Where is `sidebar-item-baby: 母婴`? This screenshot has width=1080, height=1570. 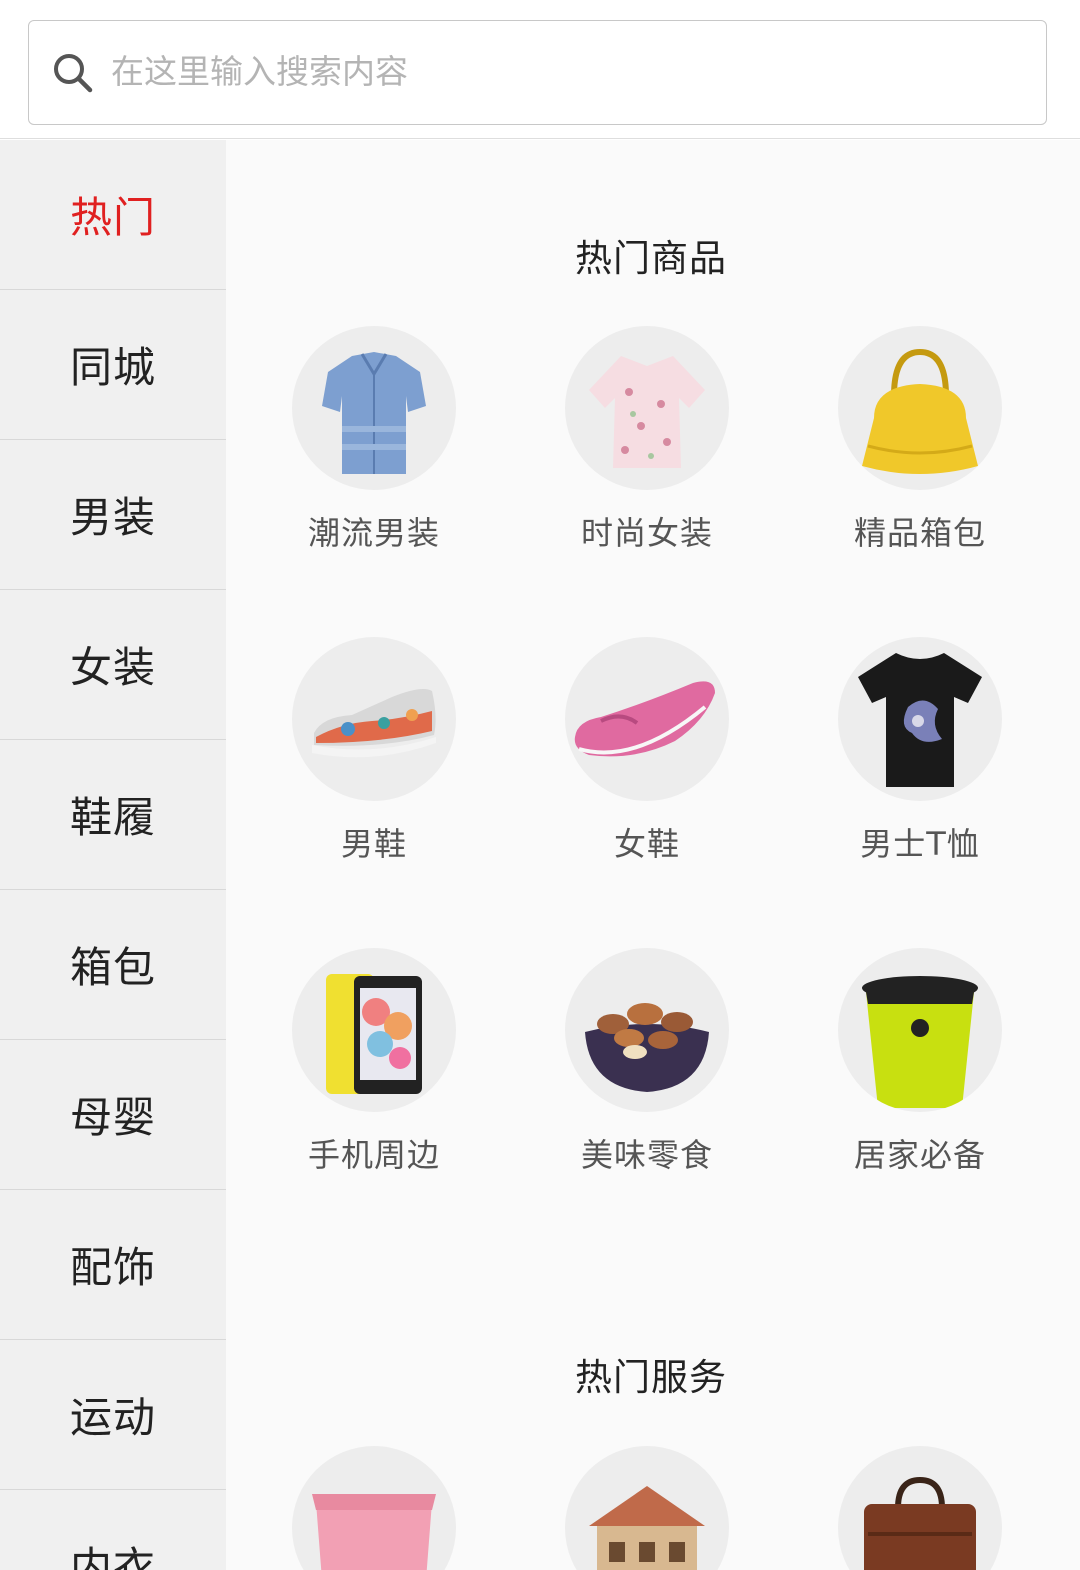
sidebar-item-baby: 母婴 is located at coordinates (113, 1115).